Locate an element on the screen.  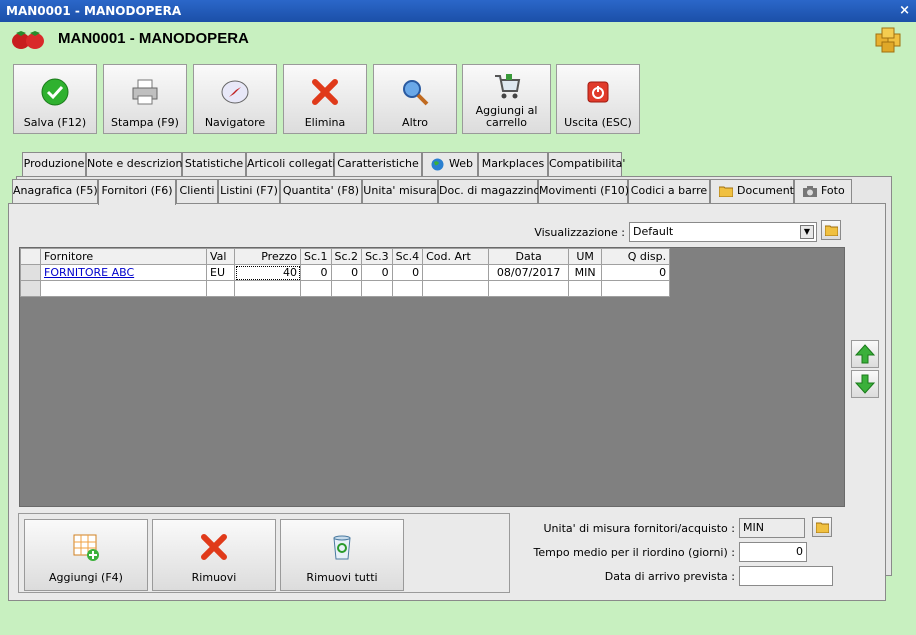
cell-sc4 is located at coordinates (407, 288).